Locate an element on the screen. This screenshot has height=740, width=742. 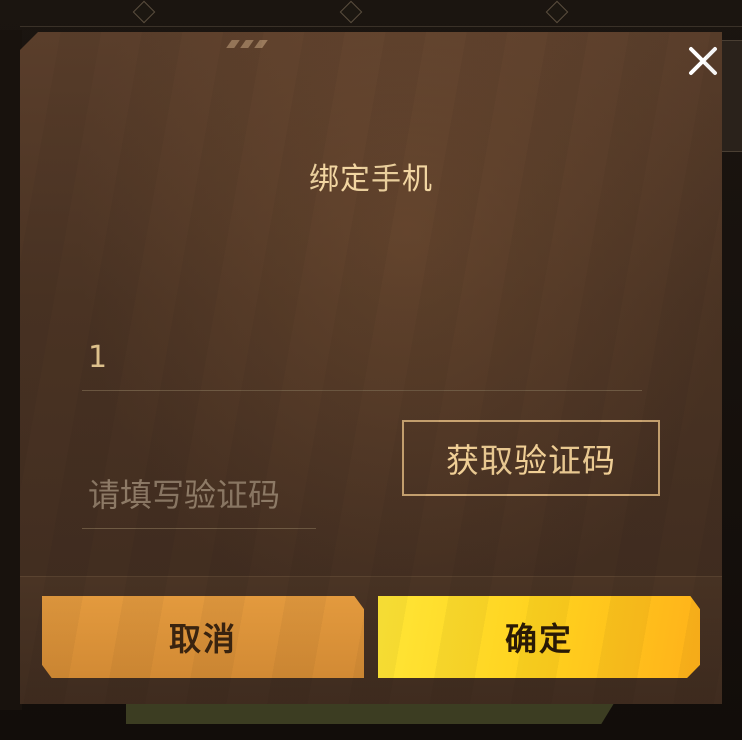
cancel-button: 取消 is located at coordinates (203, 637).